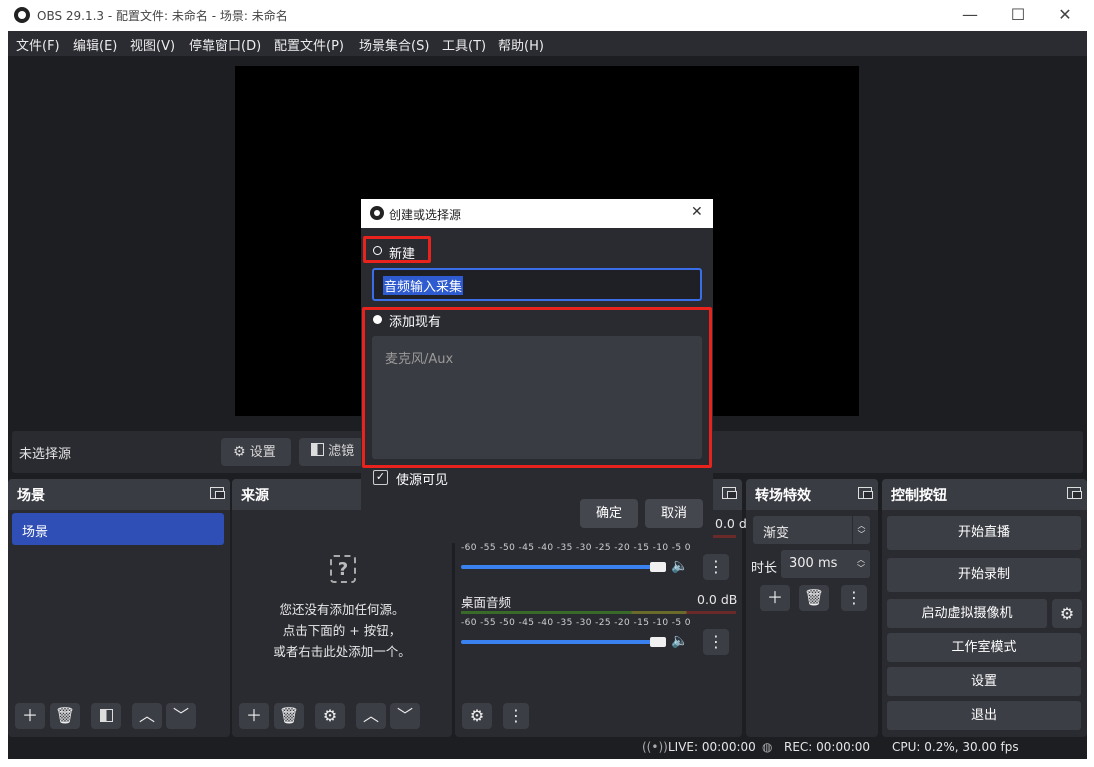 Image resolution: width=1094 pixels, height=767 pixels. I want to click on scene-list-item: 场景, so click(118, 529).